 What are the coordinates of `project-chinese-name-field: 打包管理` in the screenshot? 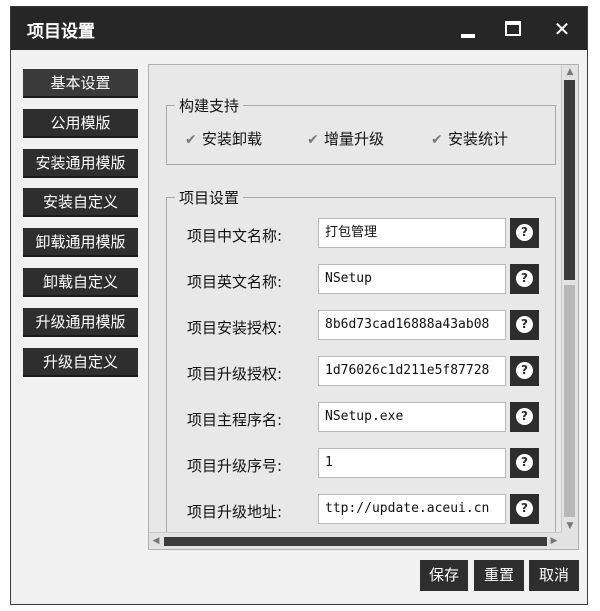 It's located at (412, 233).